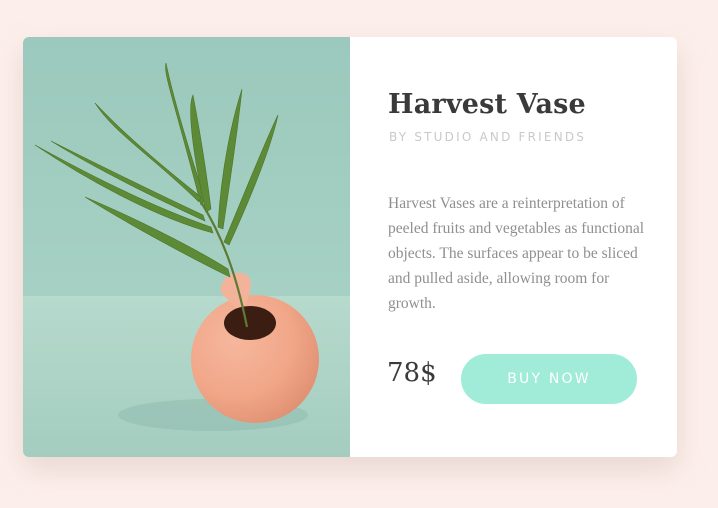 Image resolution: width=718 pixels, height=508 pixels. I want to click on product-price: 78$, so click(412, 373).